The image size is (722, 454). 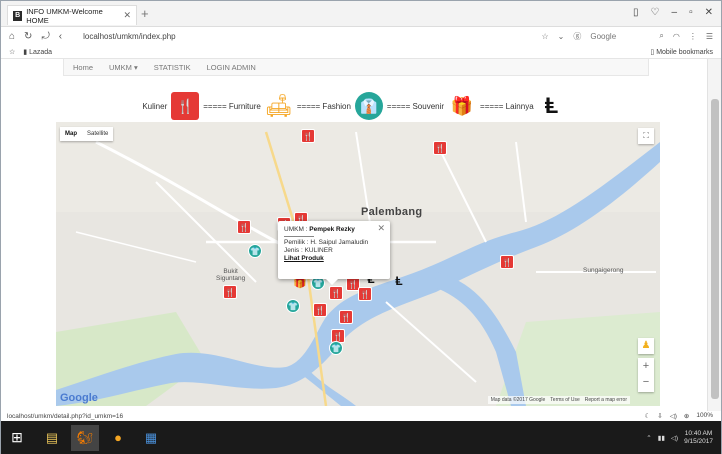 I want to click on pegman-icon: ♟, so click(x=646, y=346).